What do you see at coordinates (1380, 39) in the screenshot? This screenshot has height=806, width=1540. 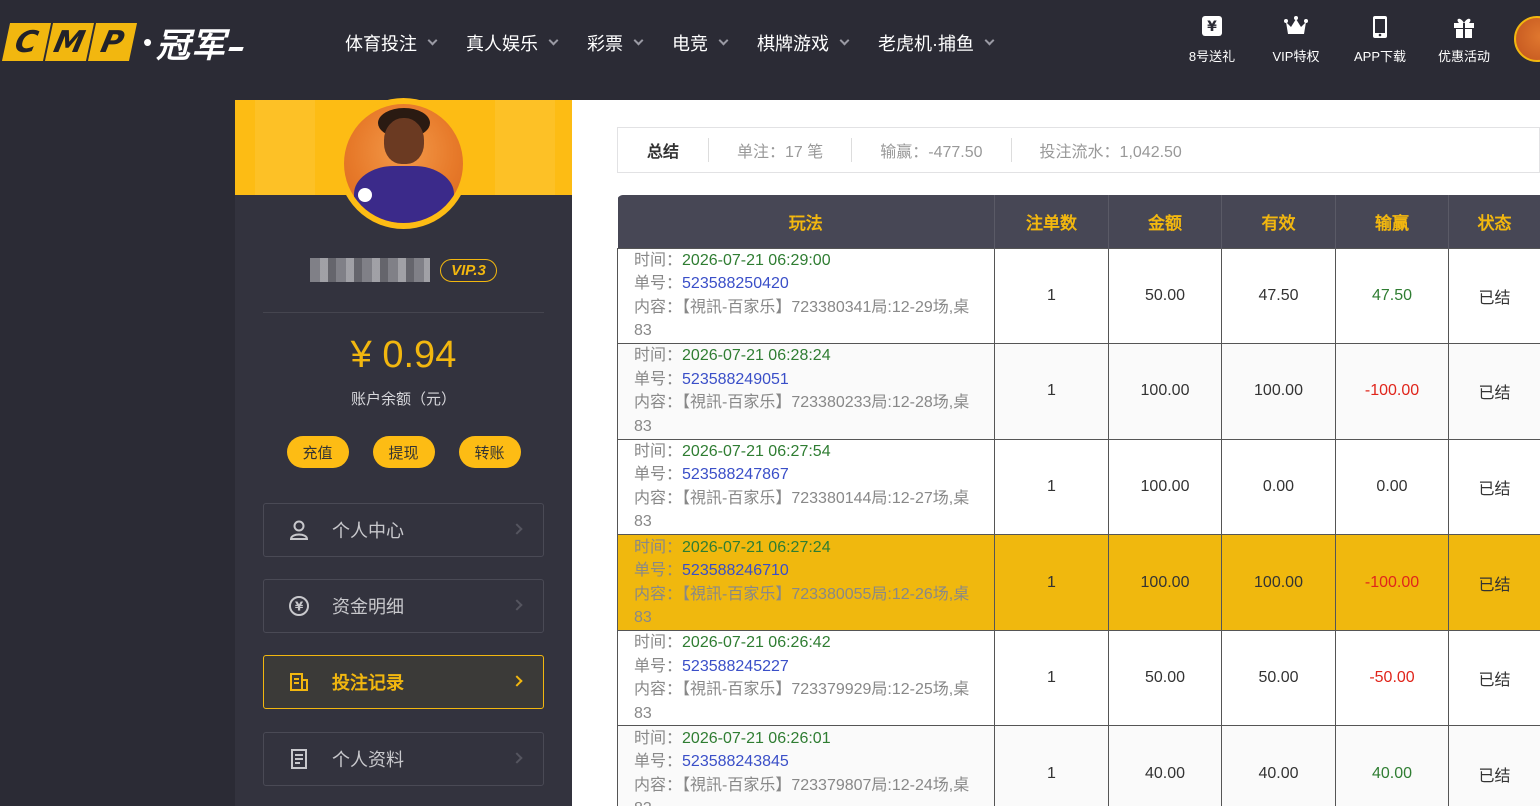 I see `quick-link-app-download: APP下载` at bounding box center [1380, 39].